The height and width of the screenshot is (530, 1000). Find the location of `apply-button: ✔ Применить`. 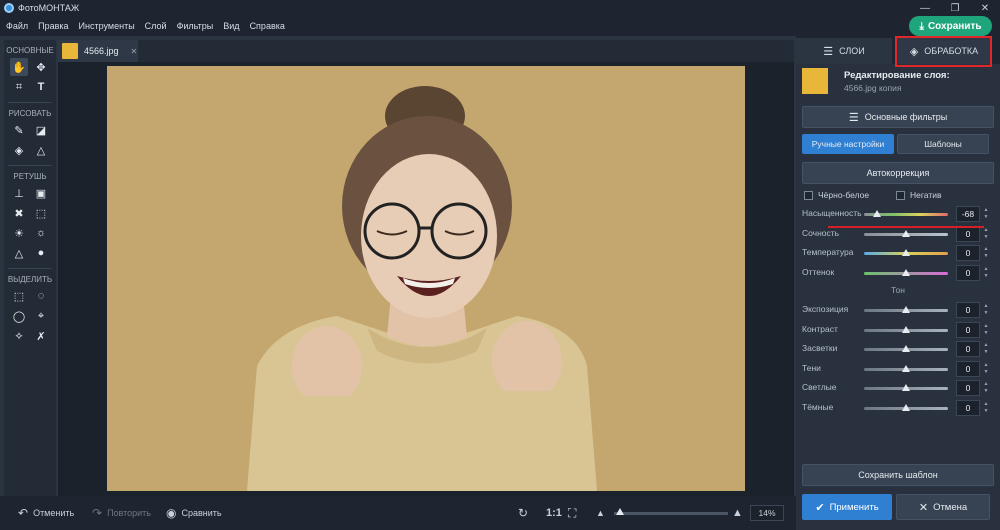

apply-button: ✔ Применить is located at coordinates (847, 507).